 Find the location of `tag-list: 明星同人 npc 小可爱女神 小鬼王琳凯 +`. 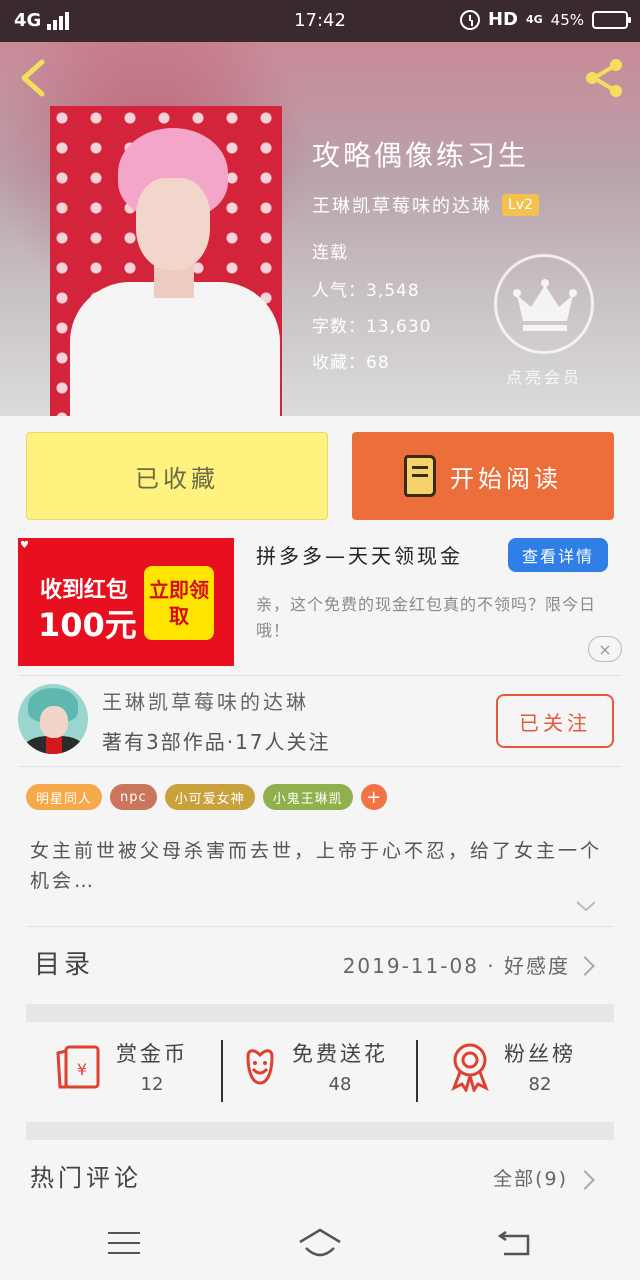

tag-list: 明星同人 npc 小可爱女神 小鬼王琳凯 + is located at coordinates (206, 797).